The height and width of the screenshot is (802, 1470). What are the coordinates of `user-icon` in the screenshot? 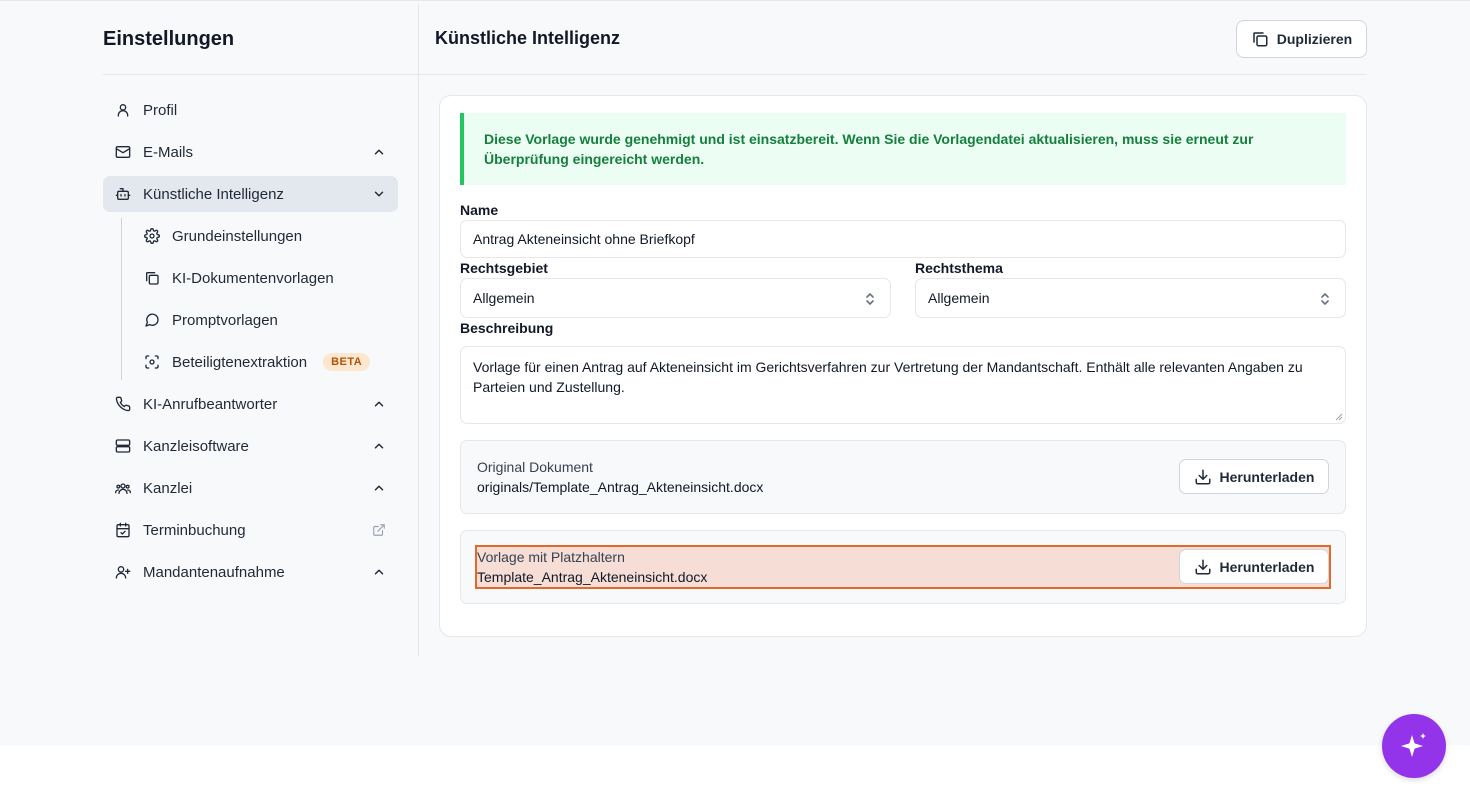 It's located at (123, 110).